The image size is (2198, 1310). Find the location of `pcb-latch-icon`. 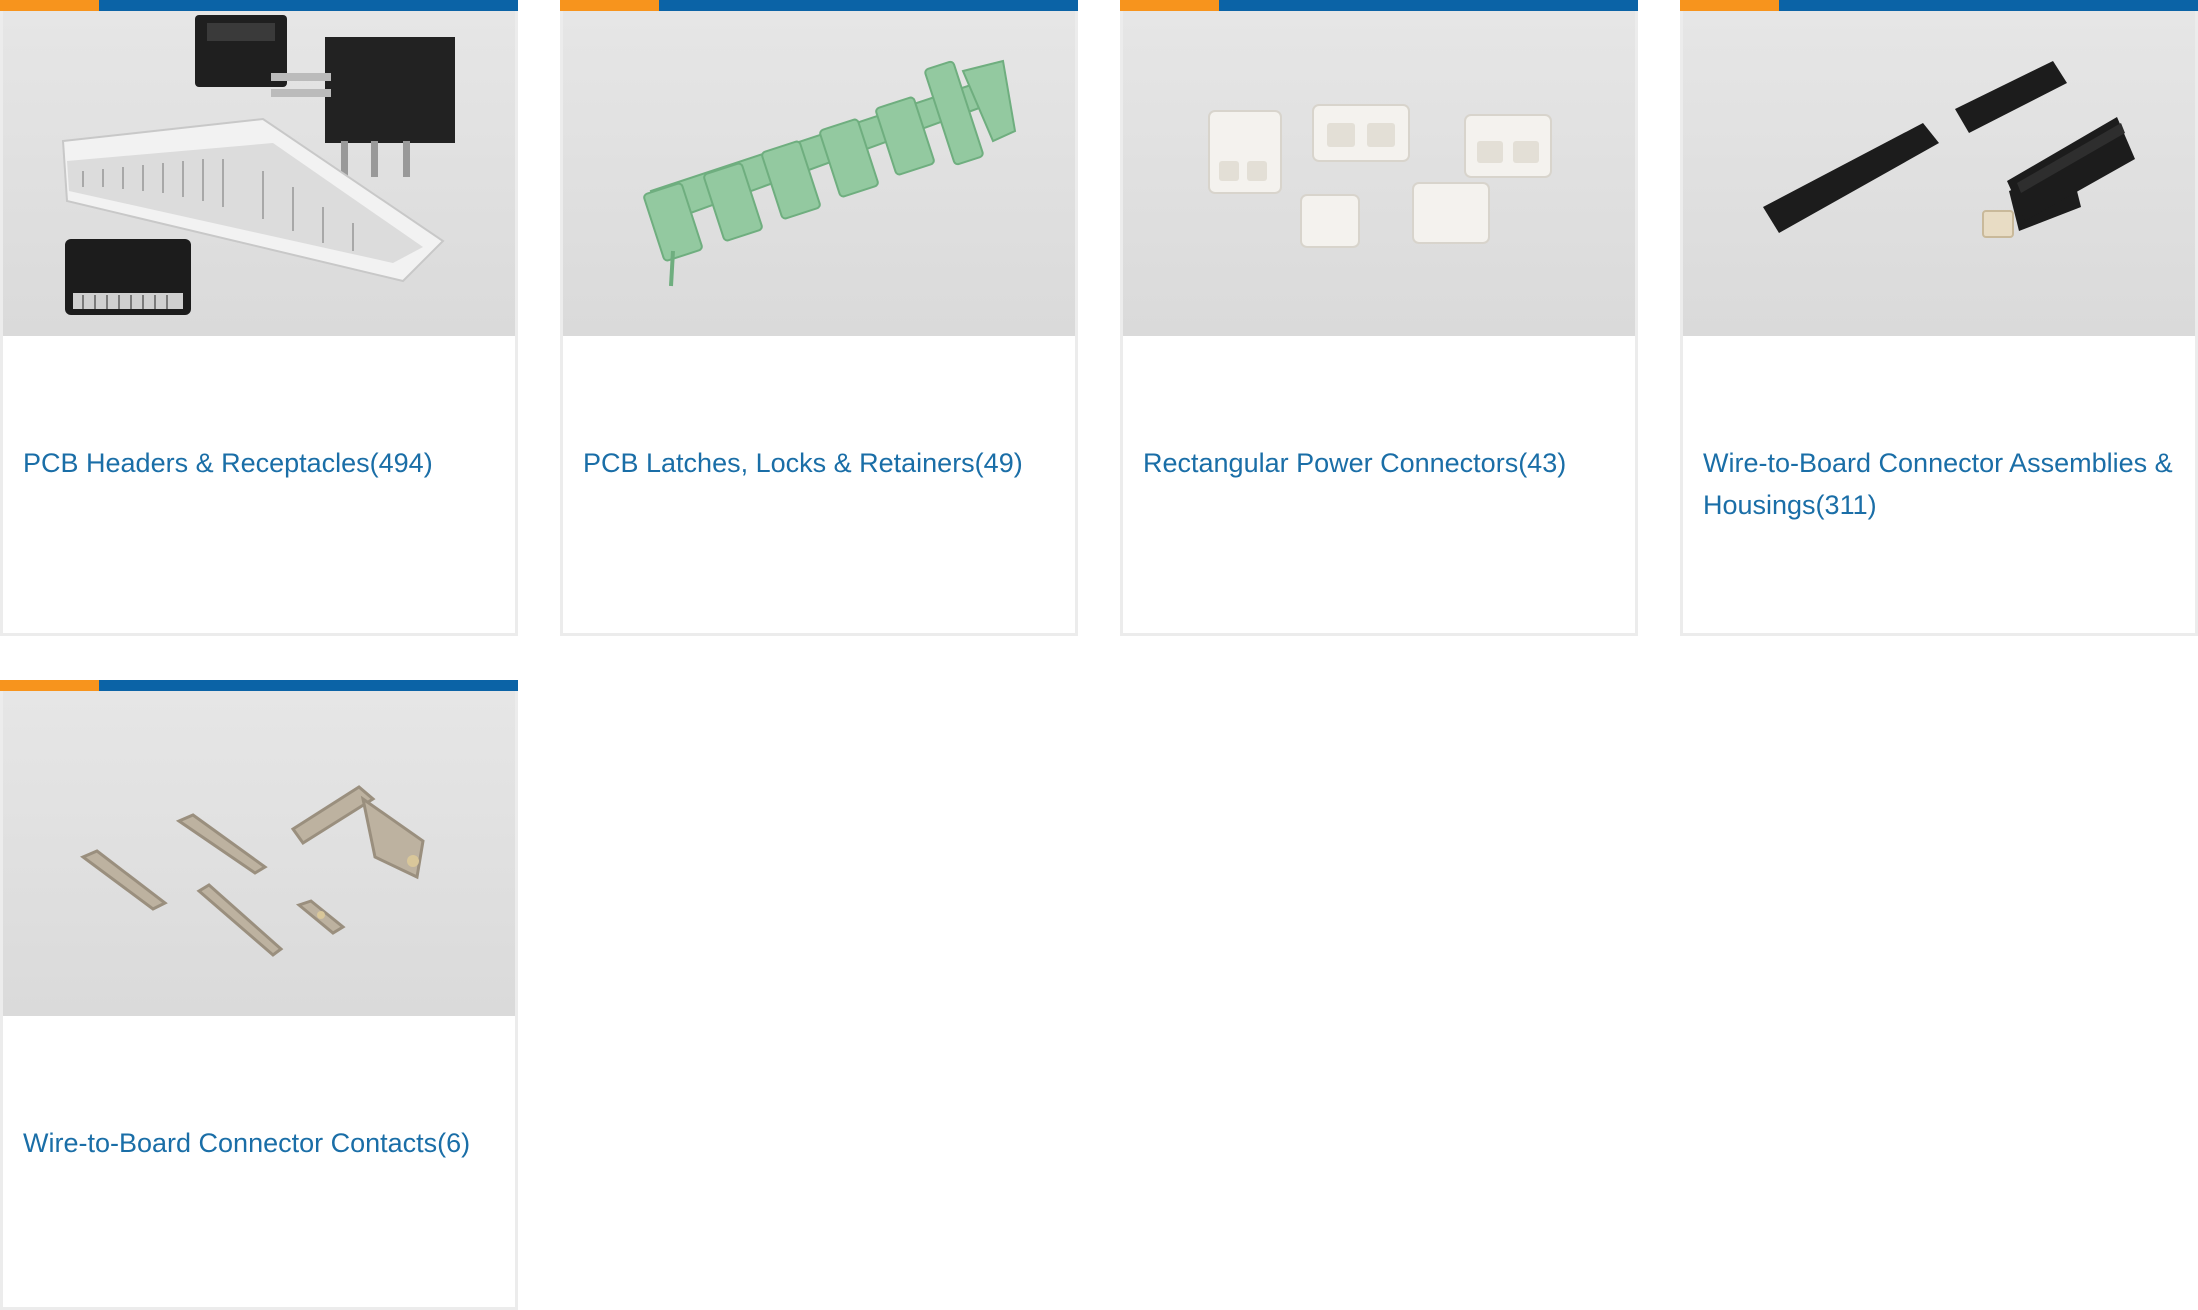

pcb-latch-icon is located at coordinates (819, 173).